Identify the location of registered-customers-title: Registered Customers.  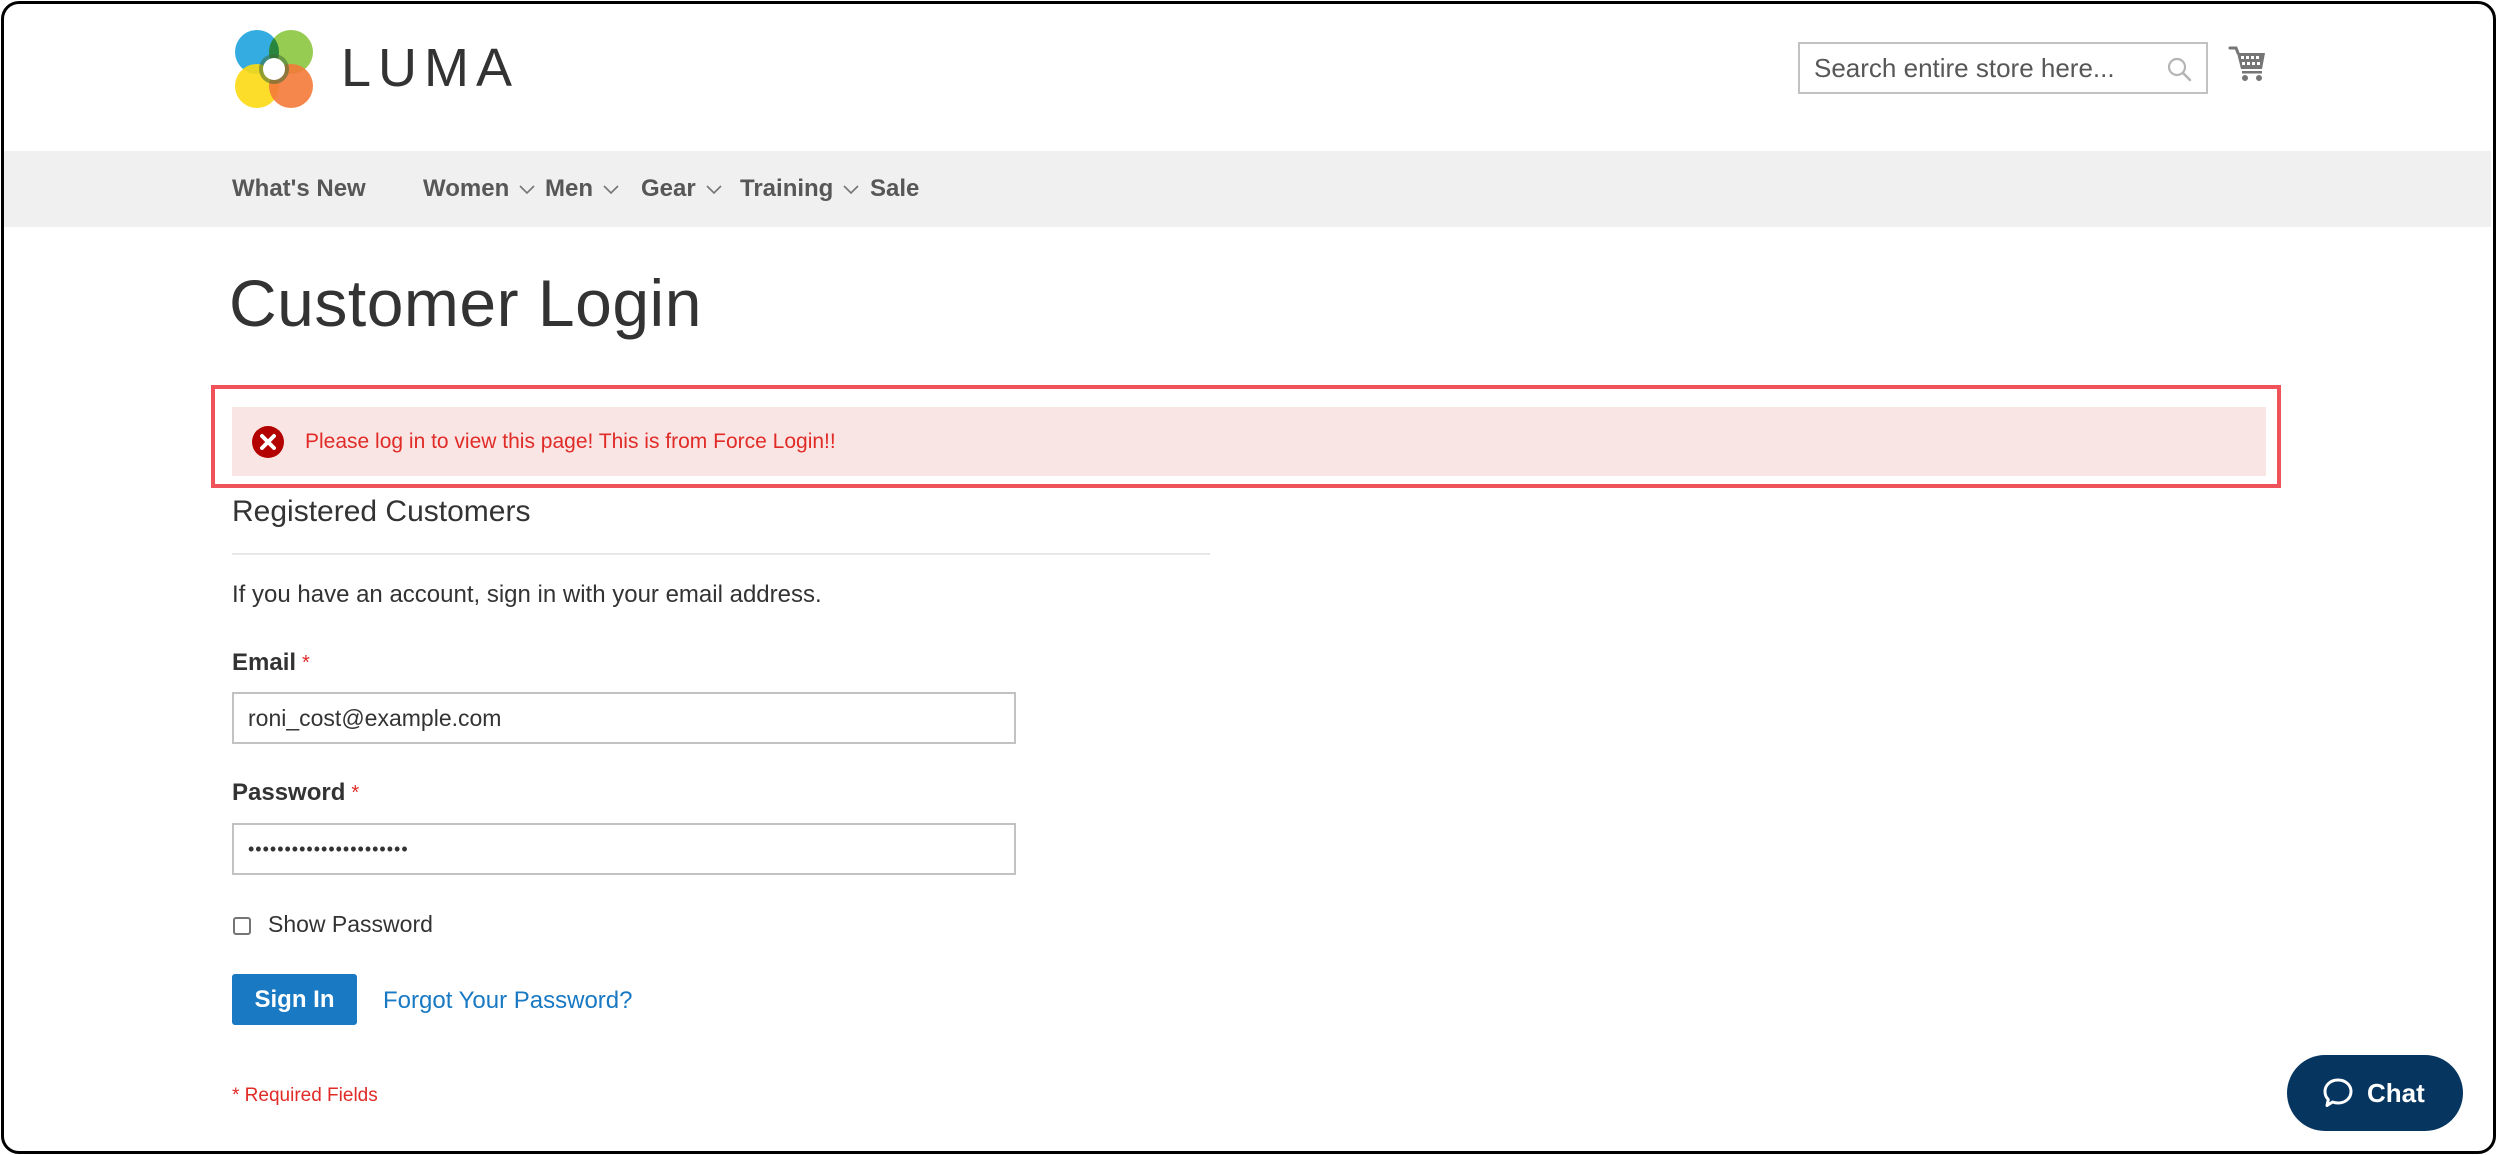
(381, 511).